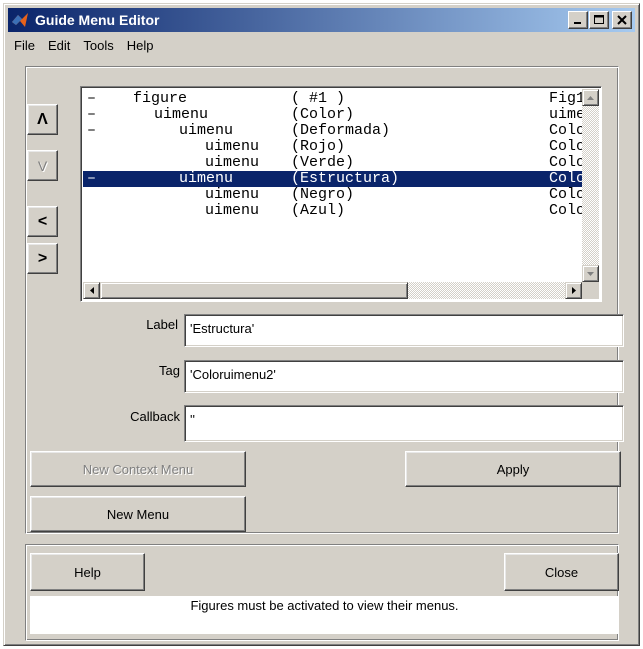 The height and width of the screenshot is (649, 643). I want to click on scroll-down-button, so click(590, 273).